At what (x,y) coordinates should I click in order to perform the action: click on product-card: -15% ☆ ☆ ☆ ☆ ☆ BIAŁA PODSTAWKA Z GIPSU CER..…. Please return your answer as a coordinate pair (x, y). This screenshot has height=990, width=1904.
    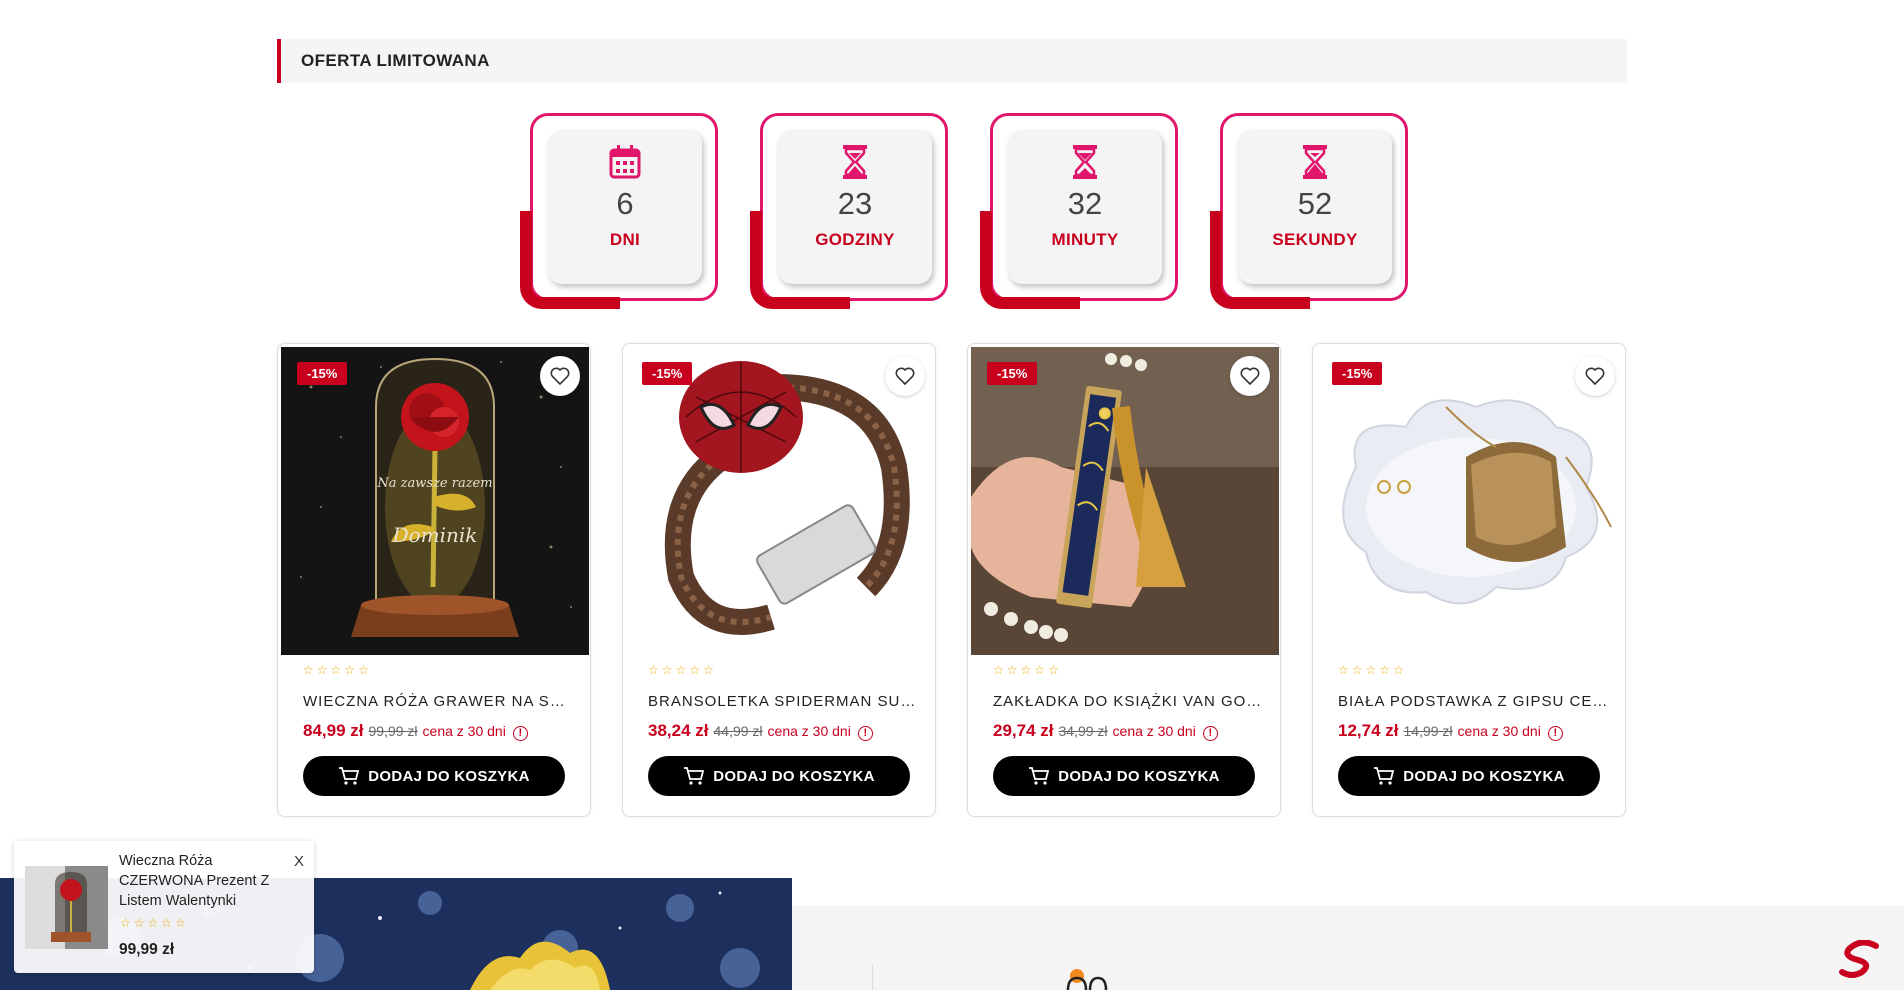
    Looking at the image, I should click on (1469, 580).